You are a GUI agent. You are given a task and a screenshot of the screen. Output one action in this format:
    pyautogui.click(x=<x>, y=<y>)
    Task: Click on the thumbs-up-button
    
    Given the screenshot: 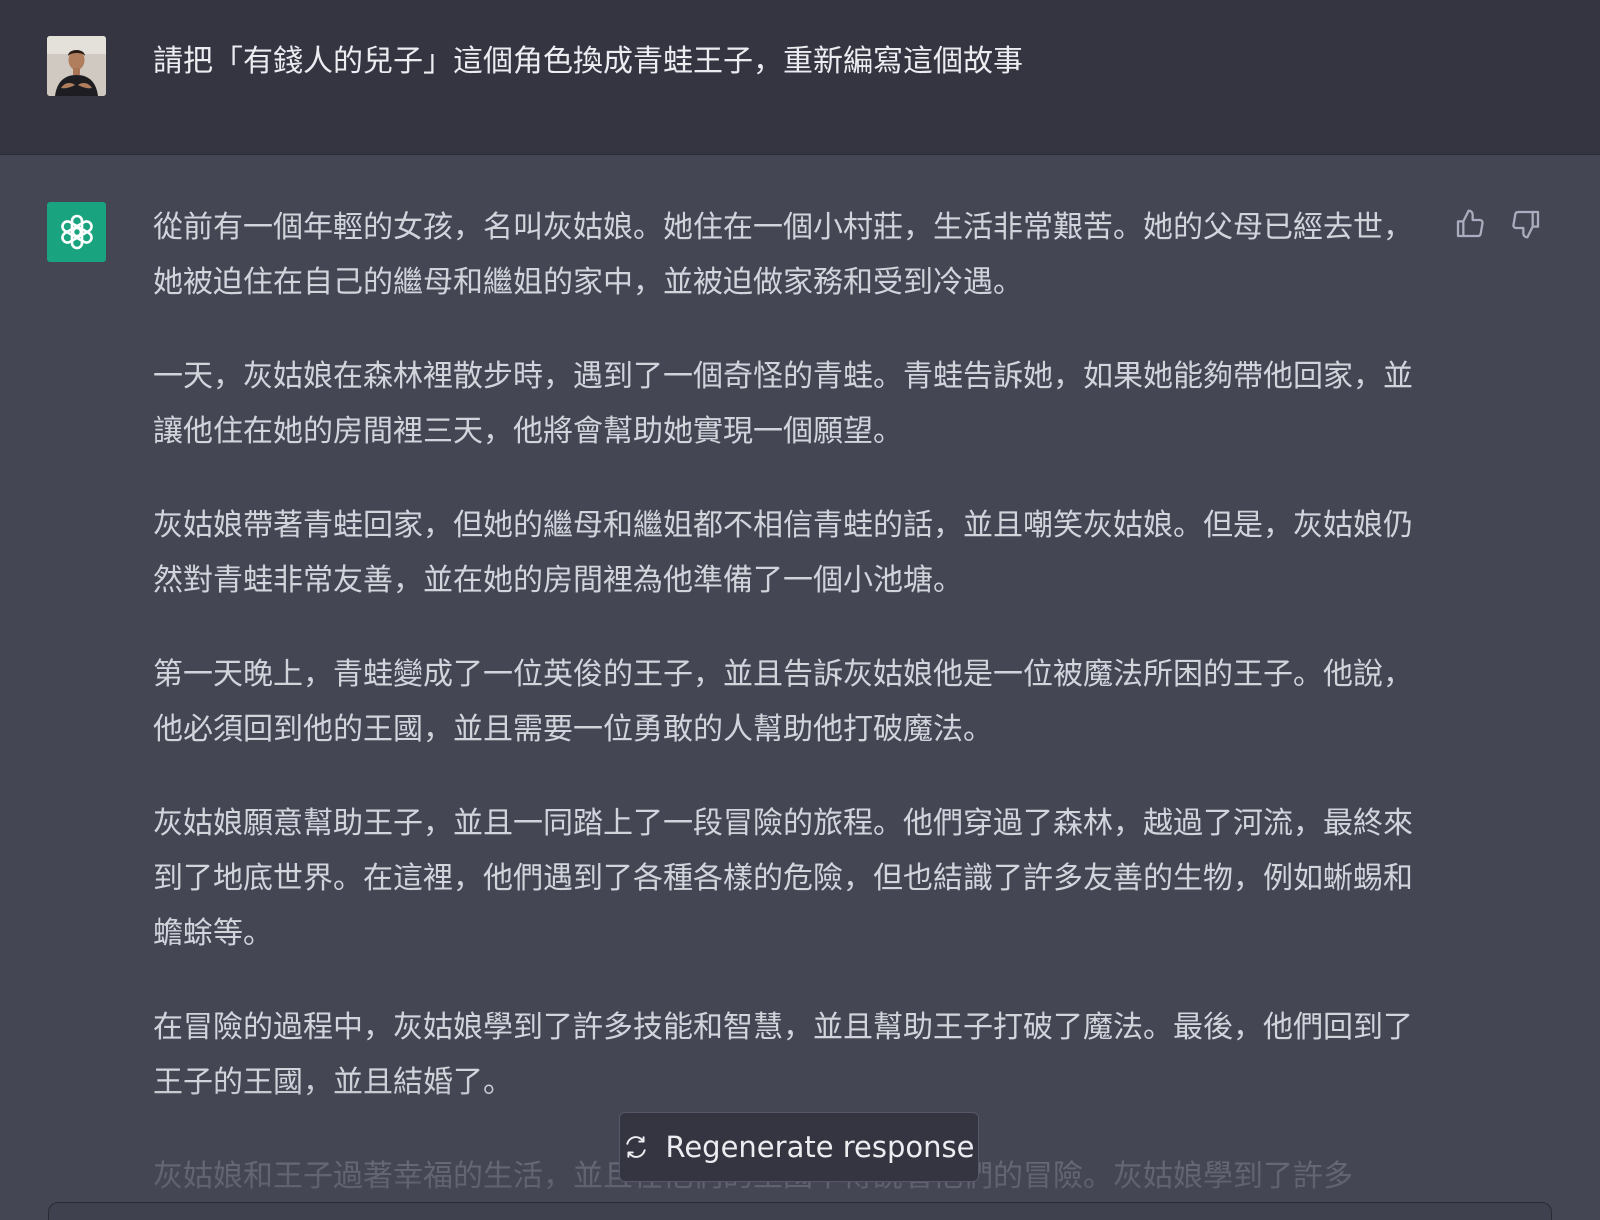 What is the action you would take?
    pyautogui.click(x=1470, y=224)
    